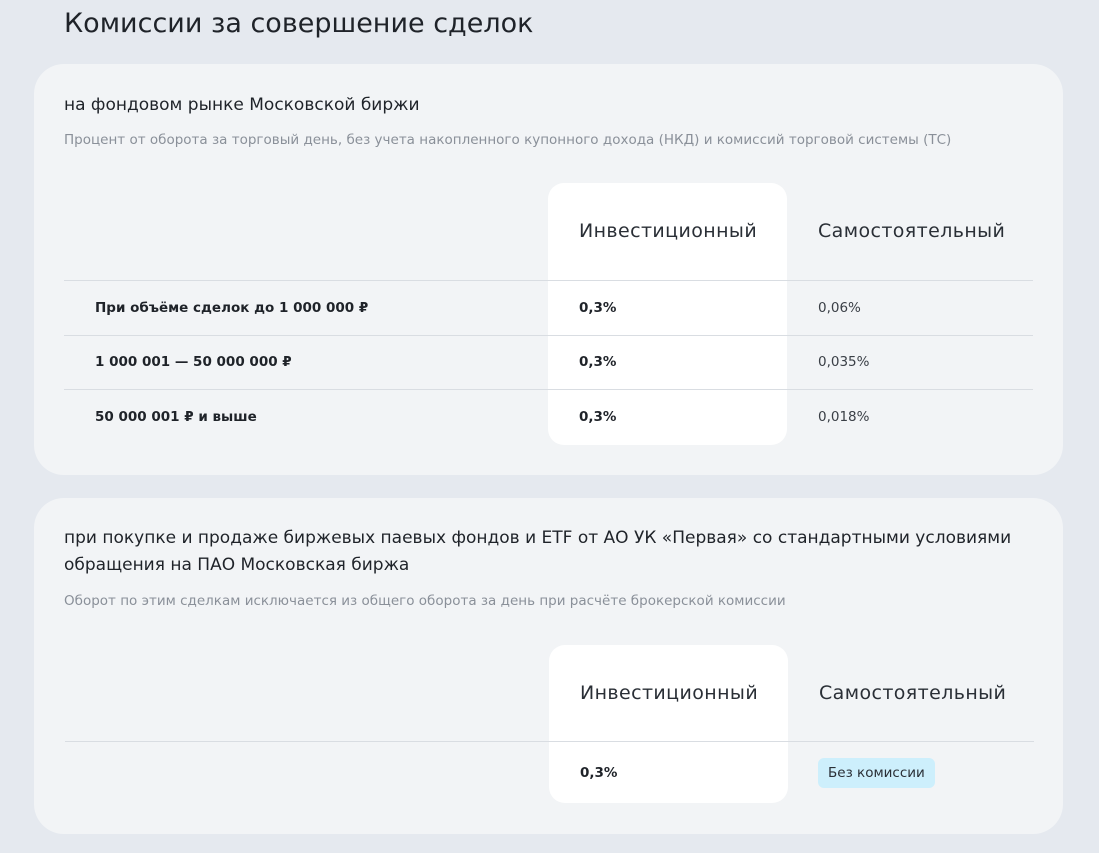  I want to click on row-label: 50 000 001 ₽ и выше, so click(176, 417).